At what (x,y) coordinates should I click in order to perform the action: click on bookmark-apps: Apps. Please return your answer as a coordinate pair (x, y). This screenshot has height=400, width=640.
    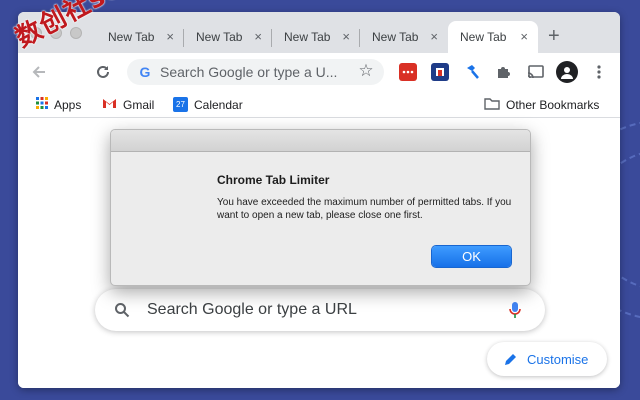
    Looking at the image, I should click on (58, 104).